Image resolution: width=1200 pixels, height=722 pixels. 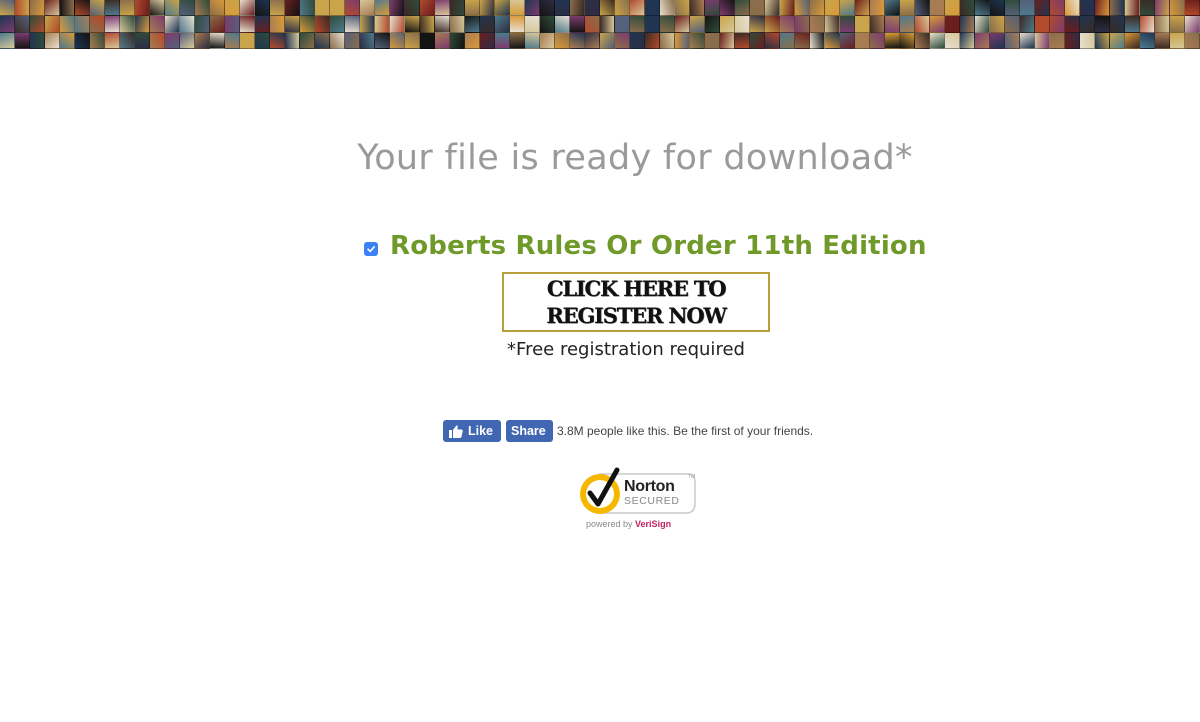 What do you see at coordinates (645, 246) in the screenshot?
I see `file-entry: Roberts Rules Or Order 11th Edition` at bounding box center [645, 246].